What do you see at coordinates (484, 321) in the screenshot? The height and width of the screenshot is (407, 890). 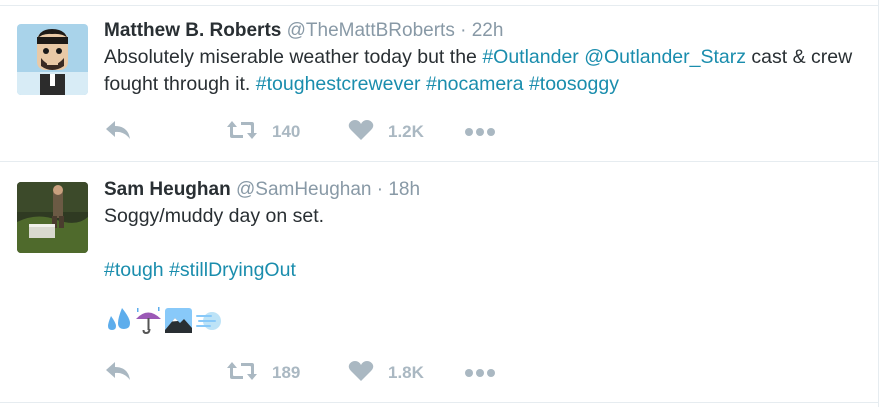 I see `emoji-row` at bounding box center [484, 321].